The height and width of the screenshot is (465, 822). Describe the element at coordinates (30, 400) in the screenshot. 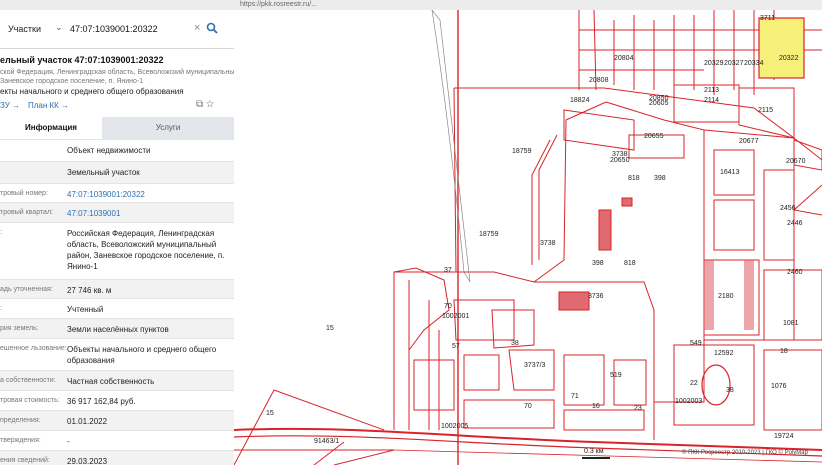

I see `row-label: тровая стоимость:` at that location.